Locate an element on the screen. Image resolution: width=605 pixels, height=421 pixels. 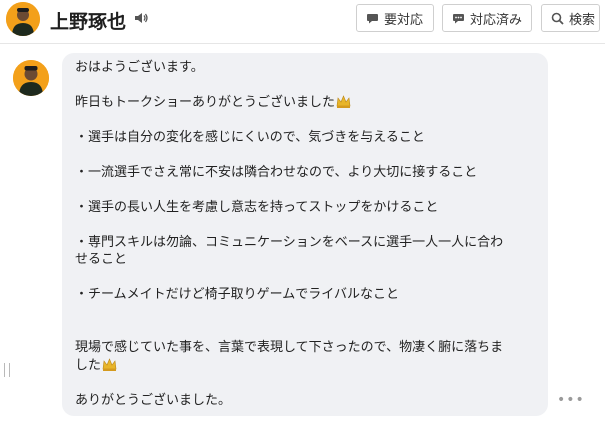
search-label: 検索 is located at coordinates (582, 20).